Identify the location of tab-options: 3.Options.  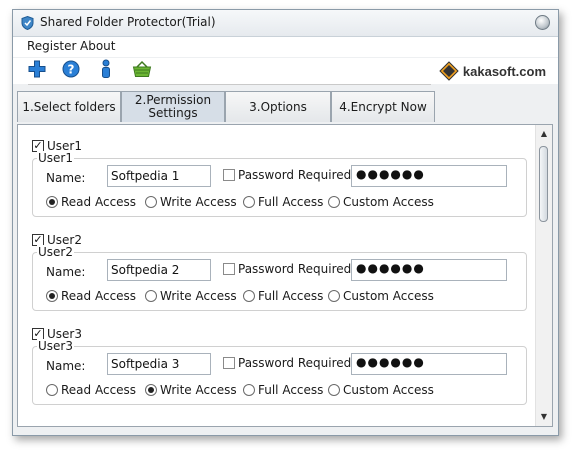
(278, 106).